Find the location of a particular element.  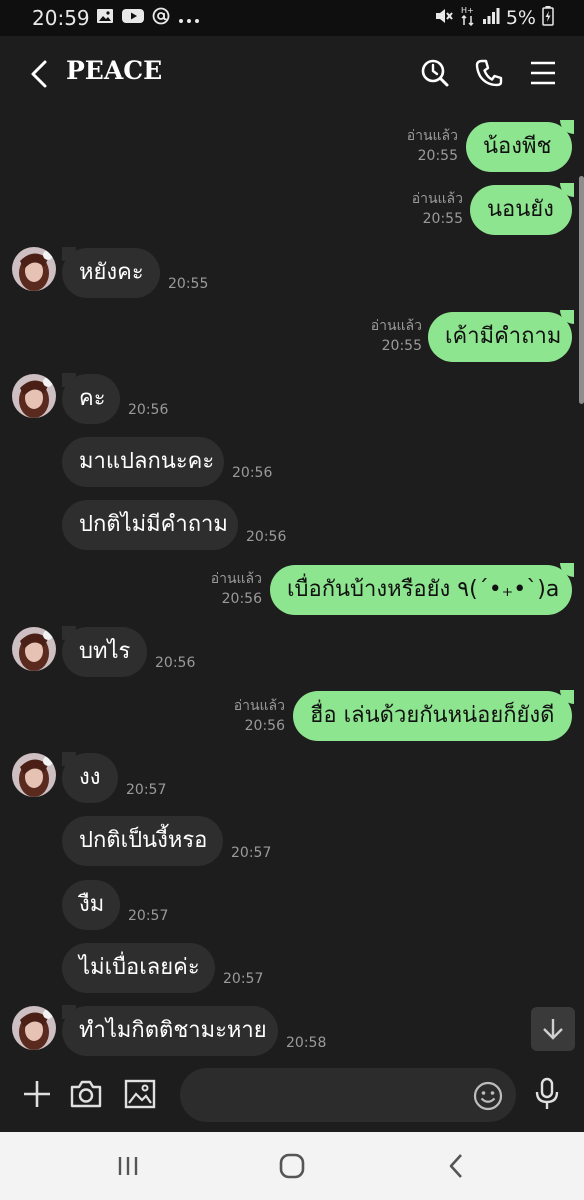

voice-button is located at coordinates (547, 1094).